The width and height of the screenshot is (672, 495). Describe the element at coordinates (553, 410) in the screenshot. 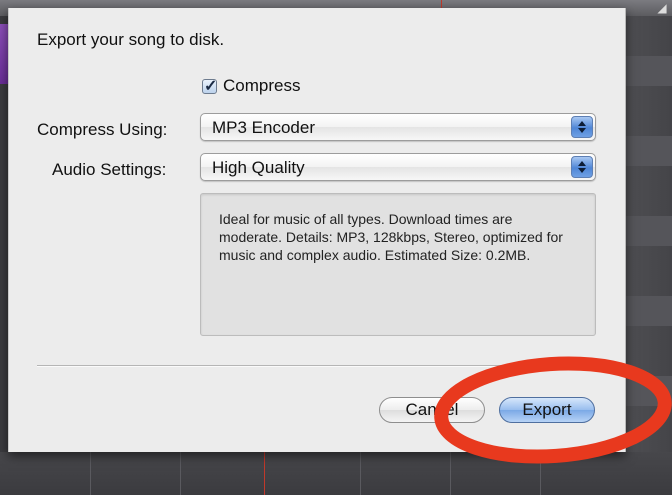

I see `annotation-ellipse` at that location.